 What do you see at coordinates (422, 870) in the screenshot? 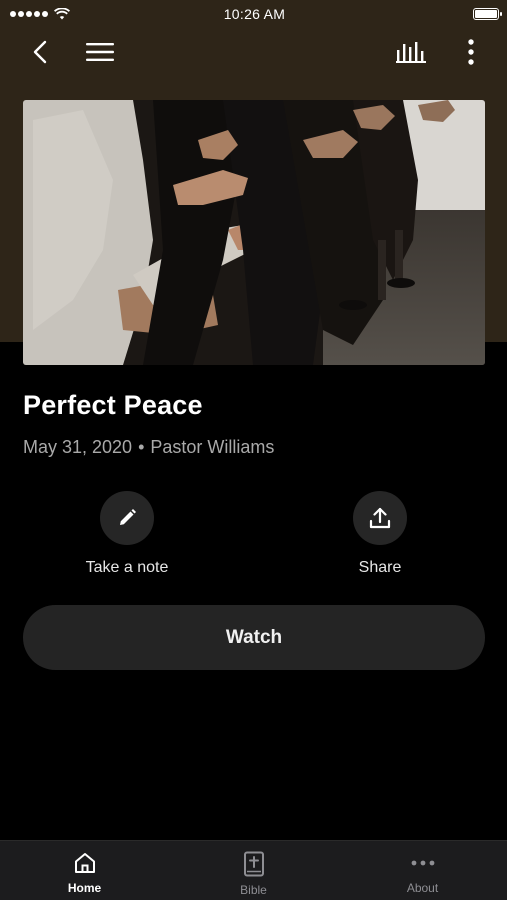
I see `tab-about: About` at bounding box center [422, 870].